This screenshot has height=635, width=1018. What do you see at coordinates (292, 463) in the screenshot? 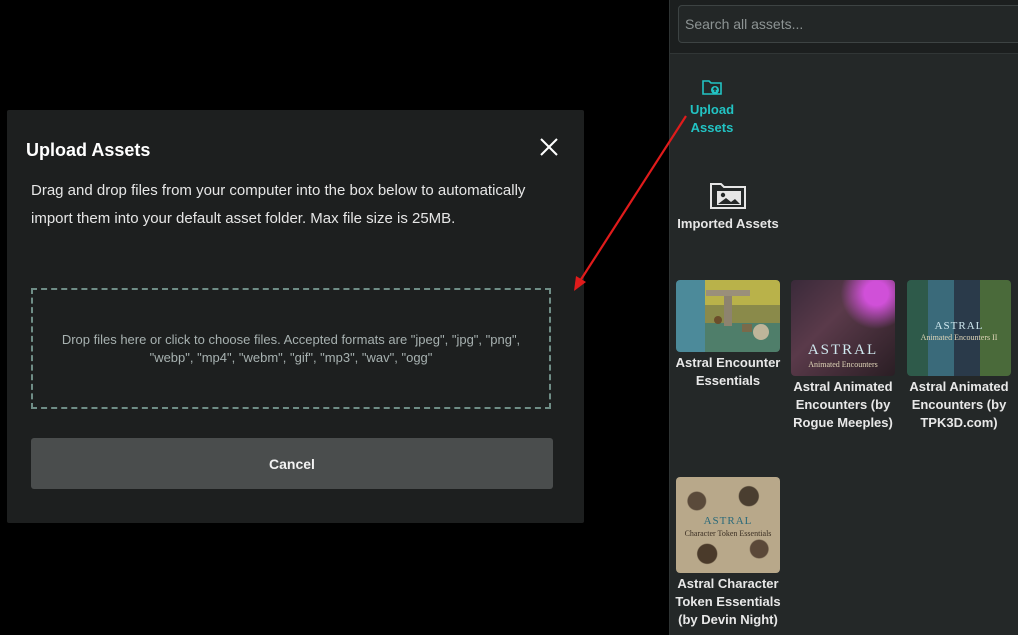
I see `cancel-button: Cancel` at bounding box center [292, 463].